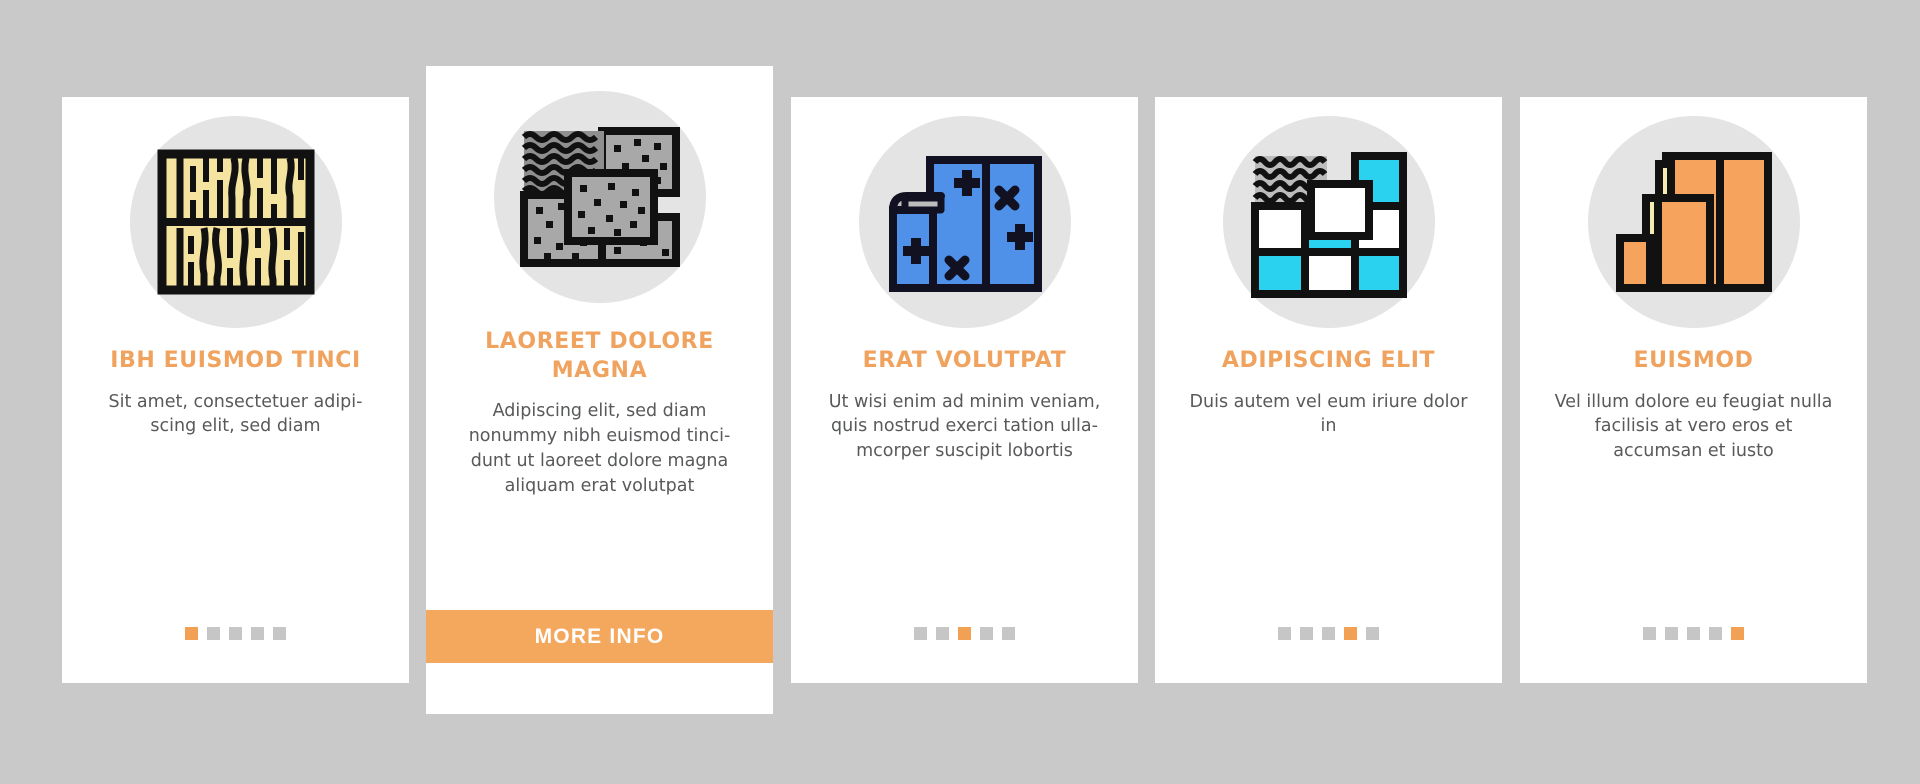 The width and height of the screenshot is (1920, 784). I want to click on ceramic-tile-grid-icon, so click(1328, 225).